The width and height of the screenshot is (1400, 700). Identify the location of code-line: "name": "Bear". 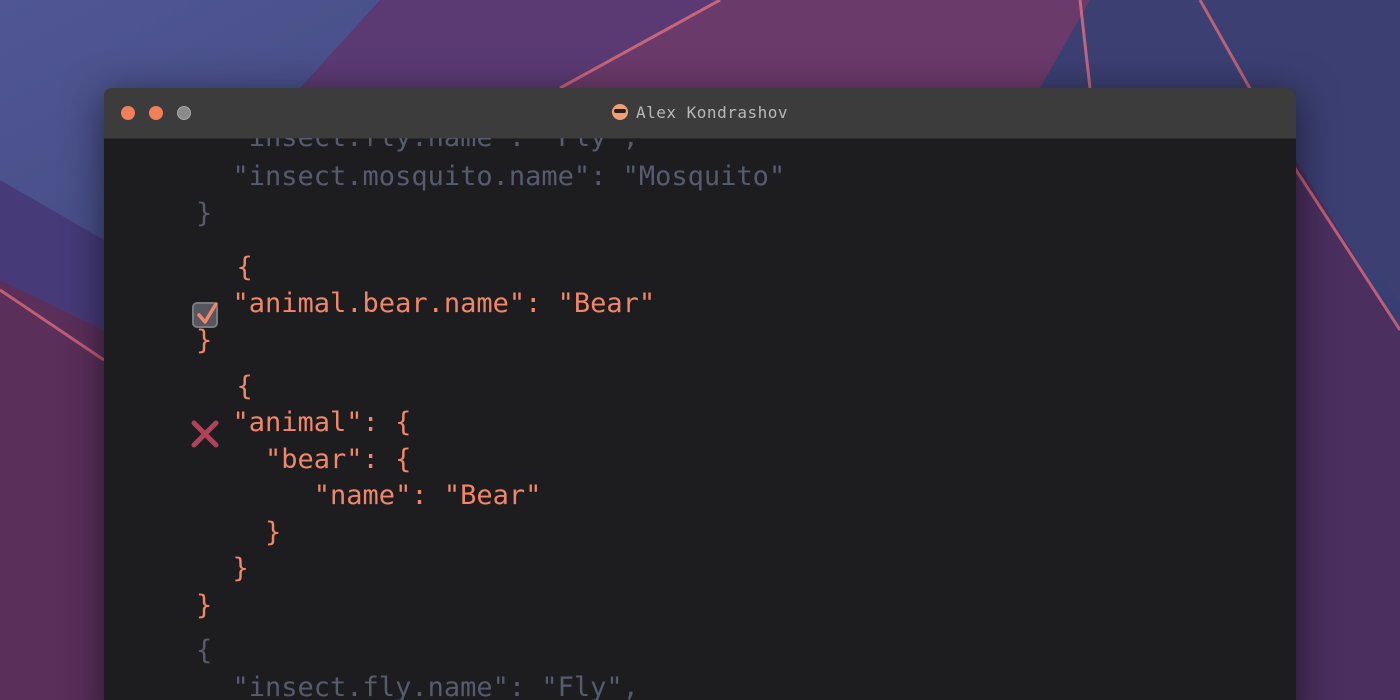
(371, 495).